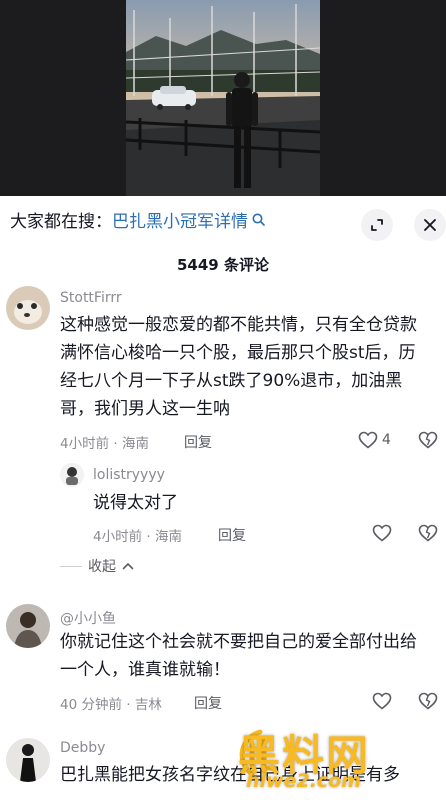 Image resolution: width=446 pixels, height=800 pixels. I want to click on like-button: 4, so click(374, 440).